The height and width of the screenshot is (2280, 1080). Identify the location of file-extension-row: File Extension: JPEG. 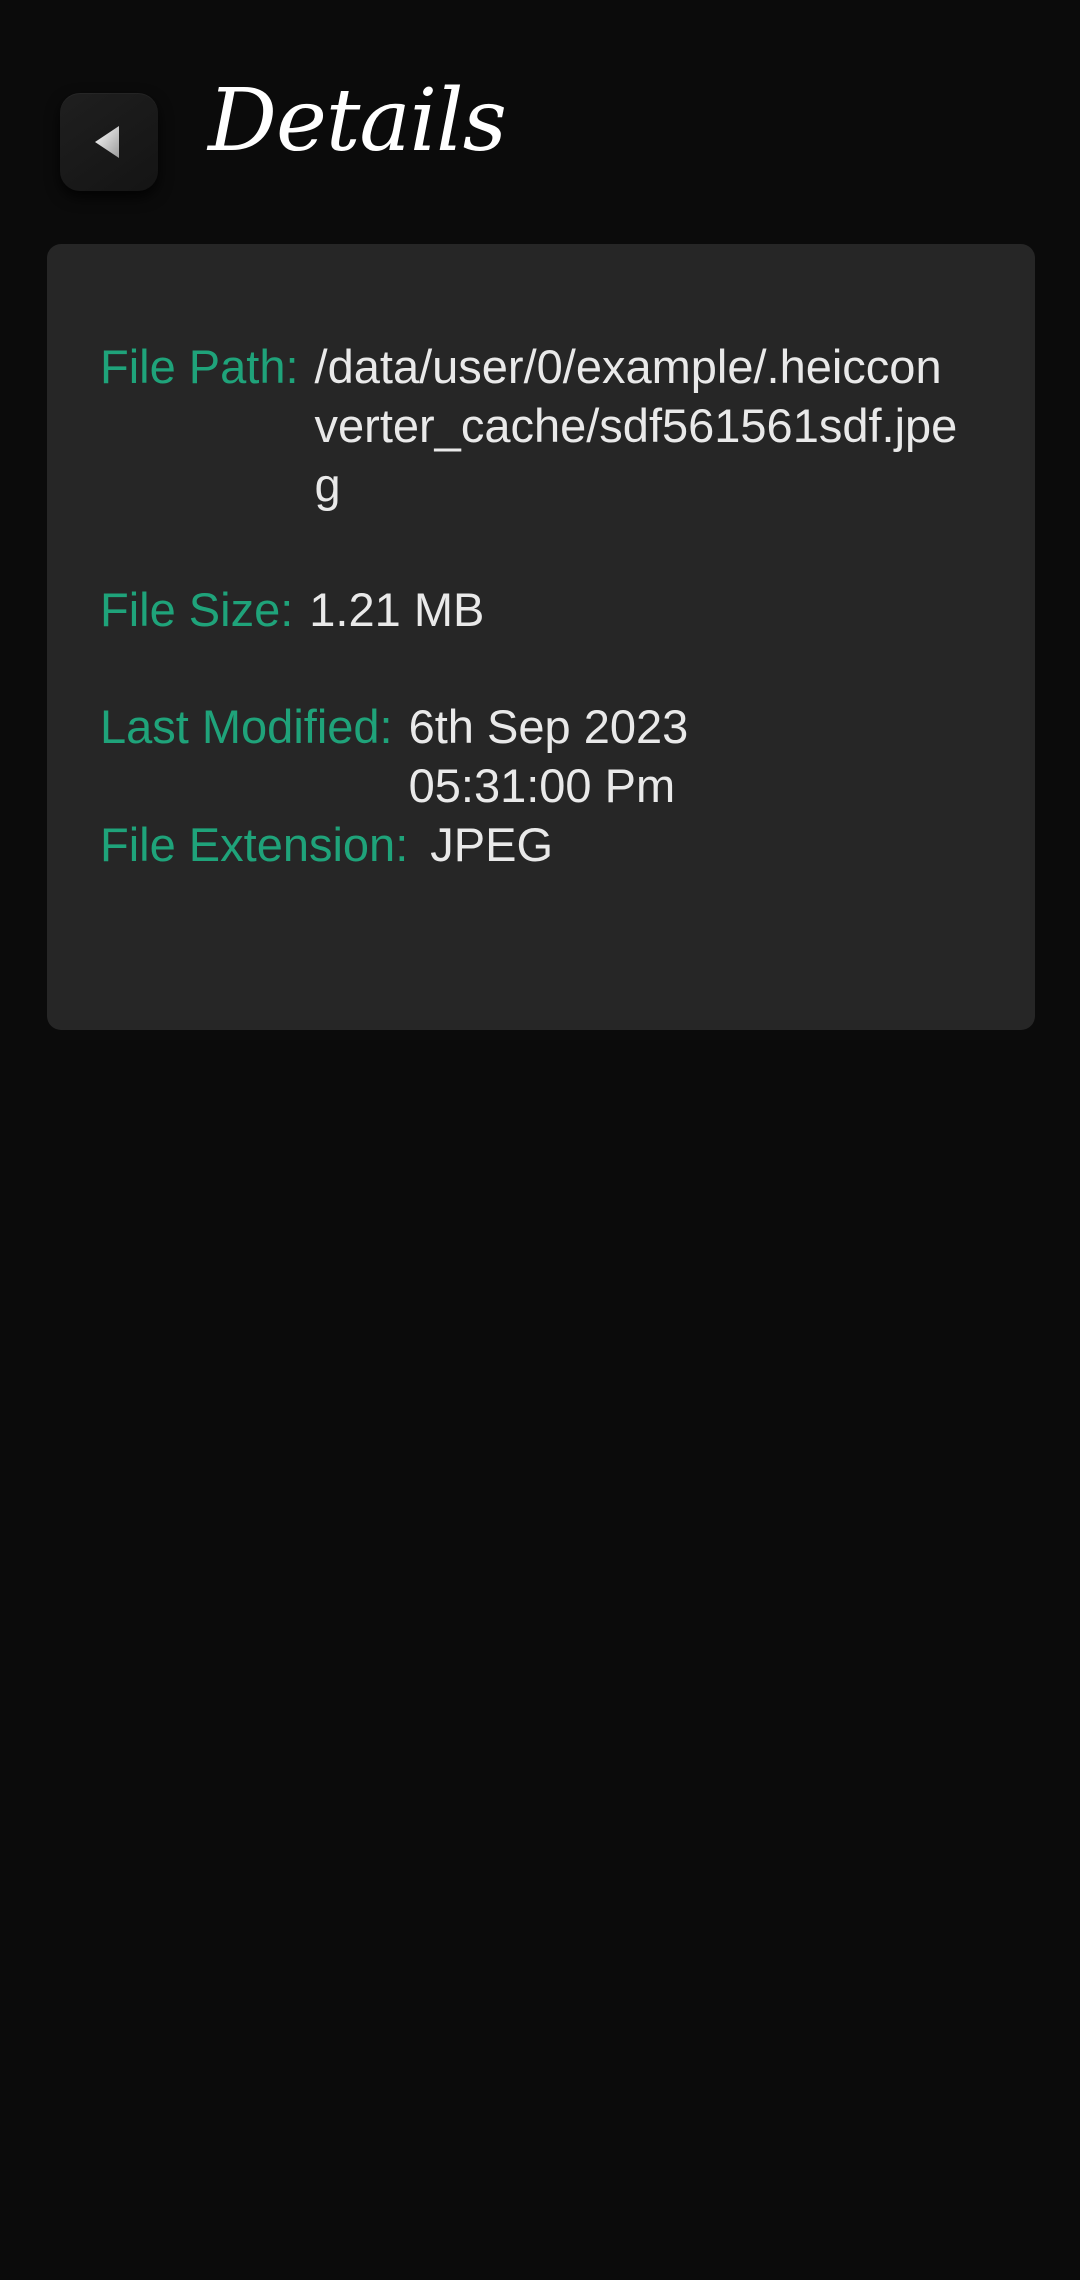
(326, 844).